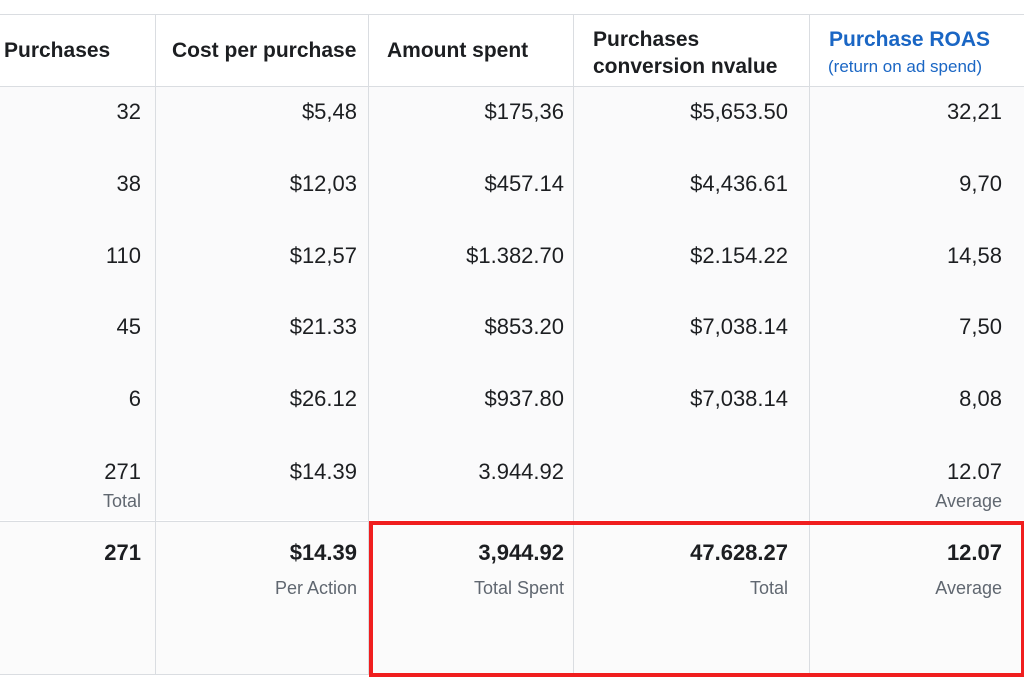 Image resolution: width=1024 pixels, height=683 pixels. I want to click on column-header-purchases: Purchases, so click(57, 51).